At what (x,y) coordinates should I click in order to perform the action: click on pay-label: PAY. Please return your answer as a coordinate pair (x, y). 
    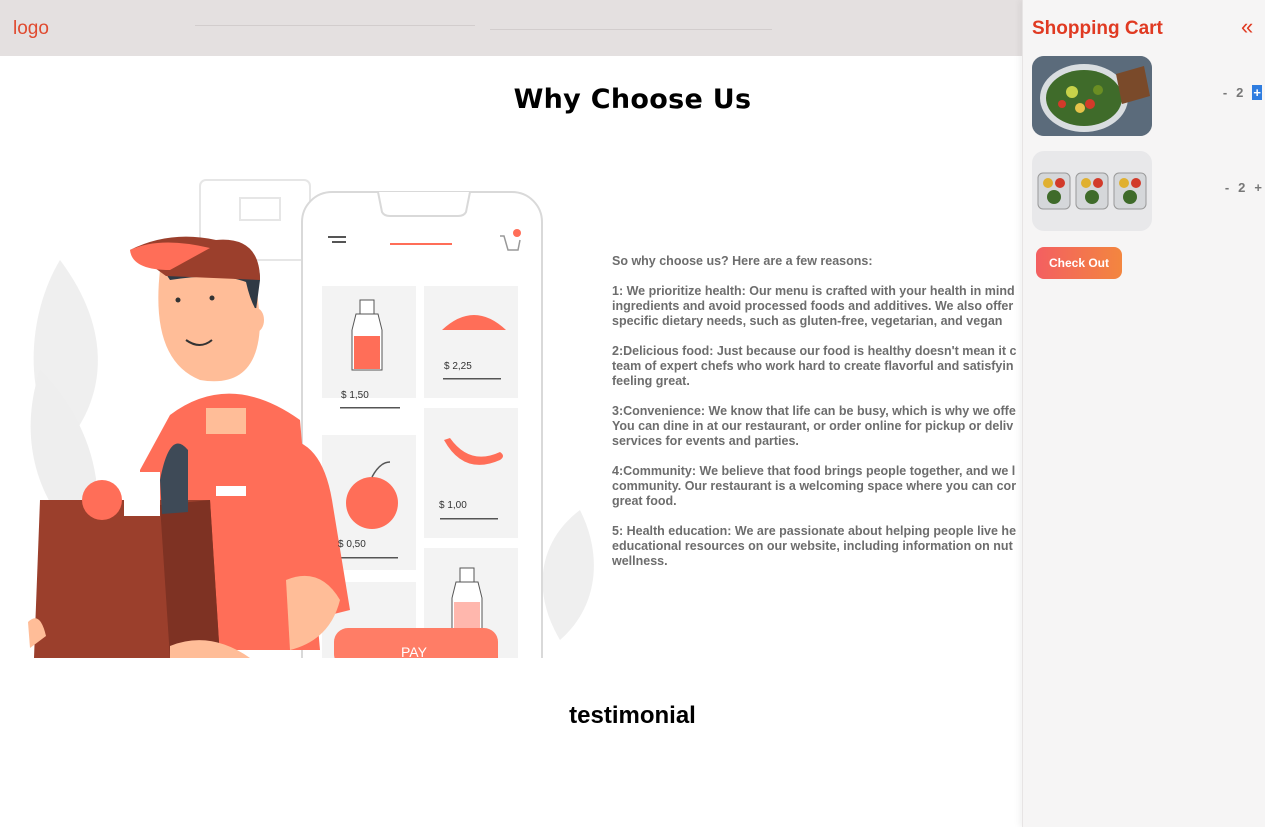
    Looking at the image, I should click on (414, 651).